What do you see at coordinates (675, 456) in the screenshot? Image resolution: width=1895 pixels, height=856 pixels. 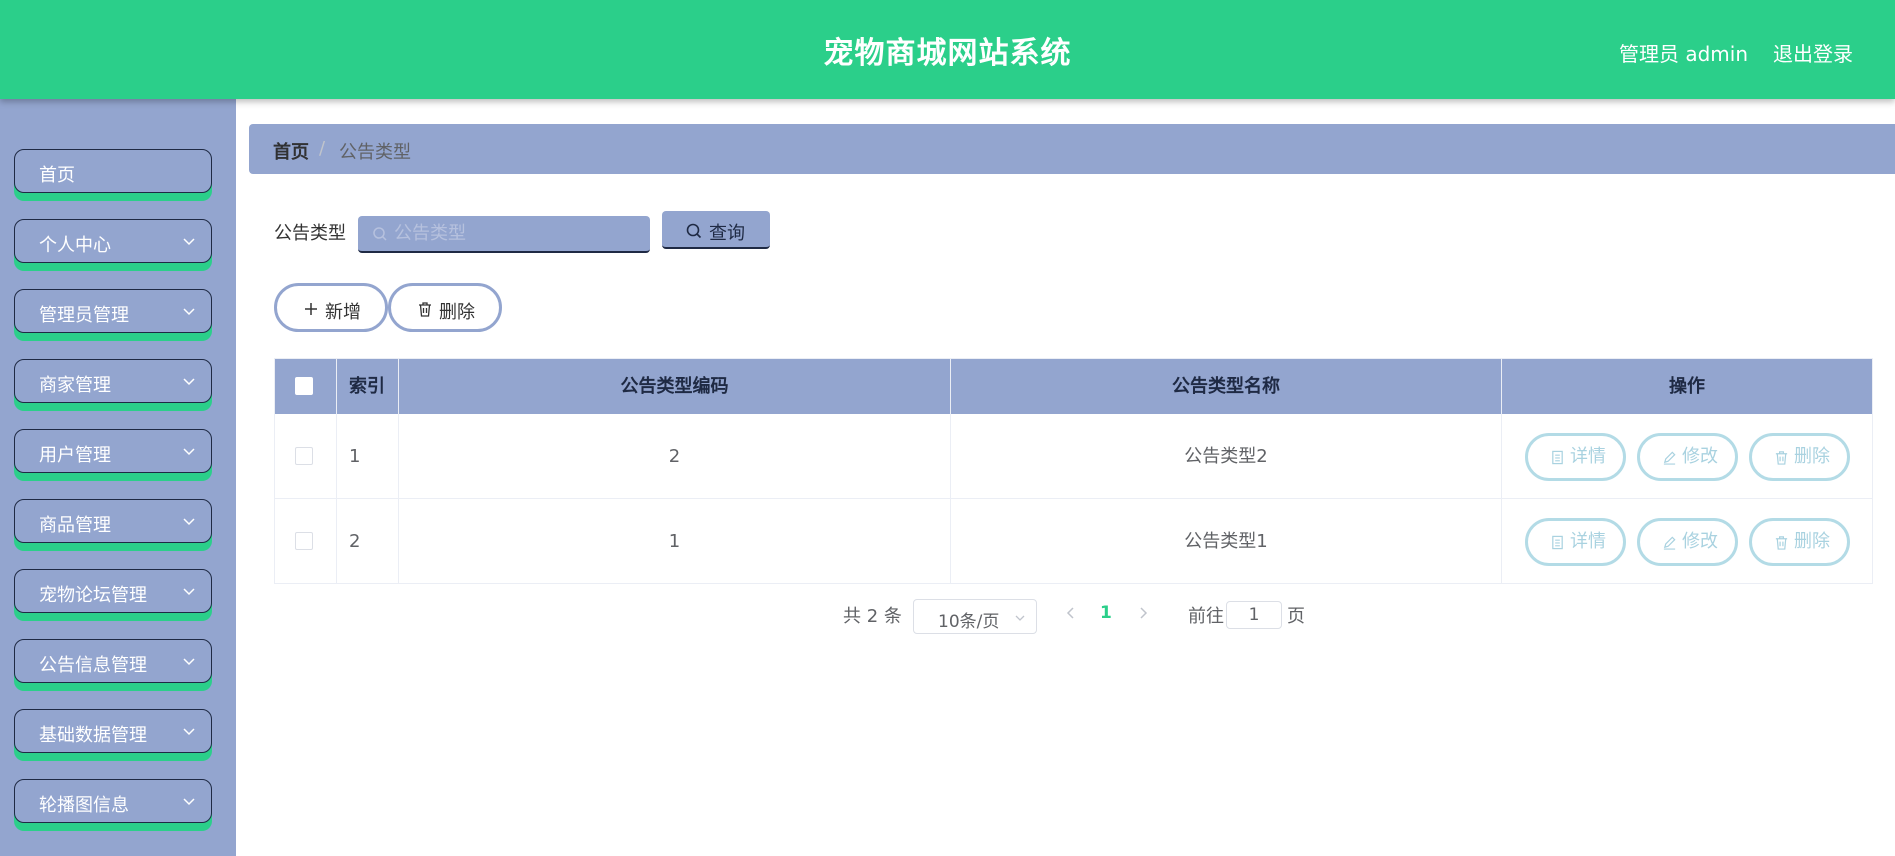 I see `cell-code: 2` at bounding box center [675, 456].